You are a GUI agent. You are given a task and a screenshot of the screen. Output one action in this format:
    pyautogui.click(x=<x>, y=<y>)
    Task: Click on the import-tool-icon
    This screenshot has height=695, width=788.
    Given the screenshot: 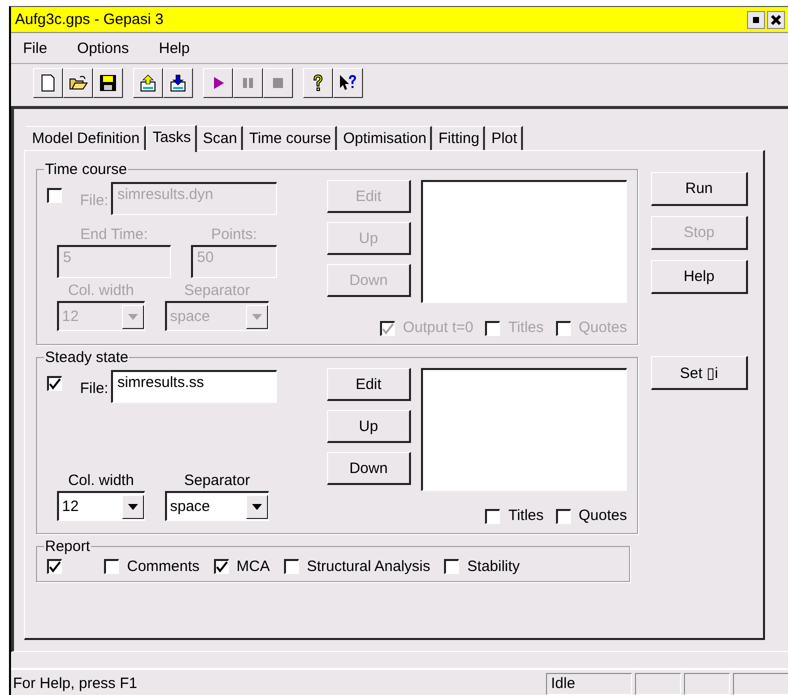 What is the action you would take?
    pyautogui.click(x=178, y=83)
    